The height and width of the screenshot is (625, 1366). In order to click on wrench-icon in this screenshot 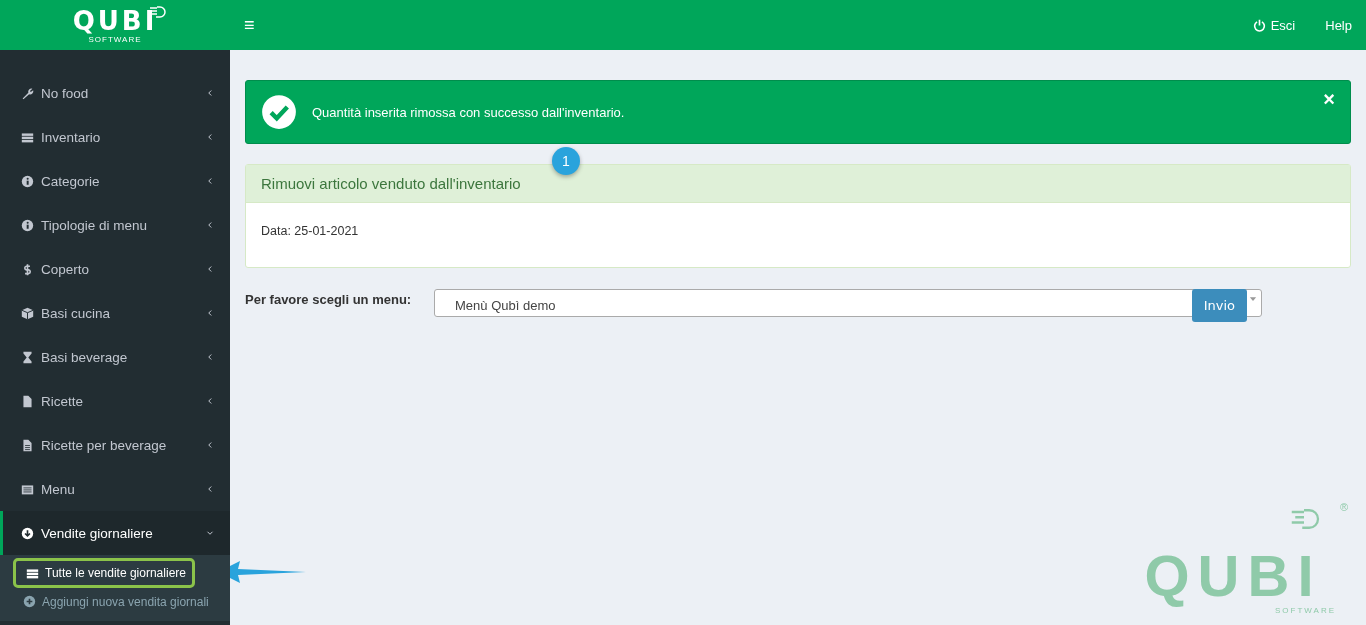, I will do `click(27, 93)`.